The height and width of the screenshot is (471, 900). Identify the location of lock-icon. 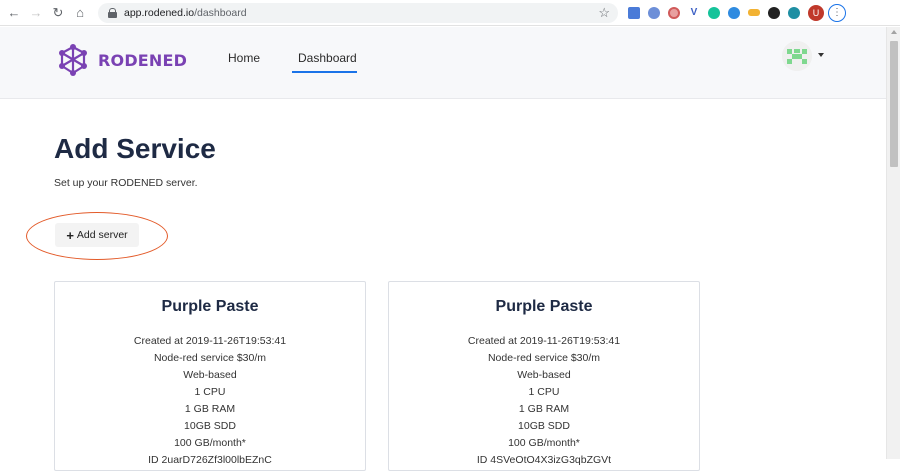
(112, 12).